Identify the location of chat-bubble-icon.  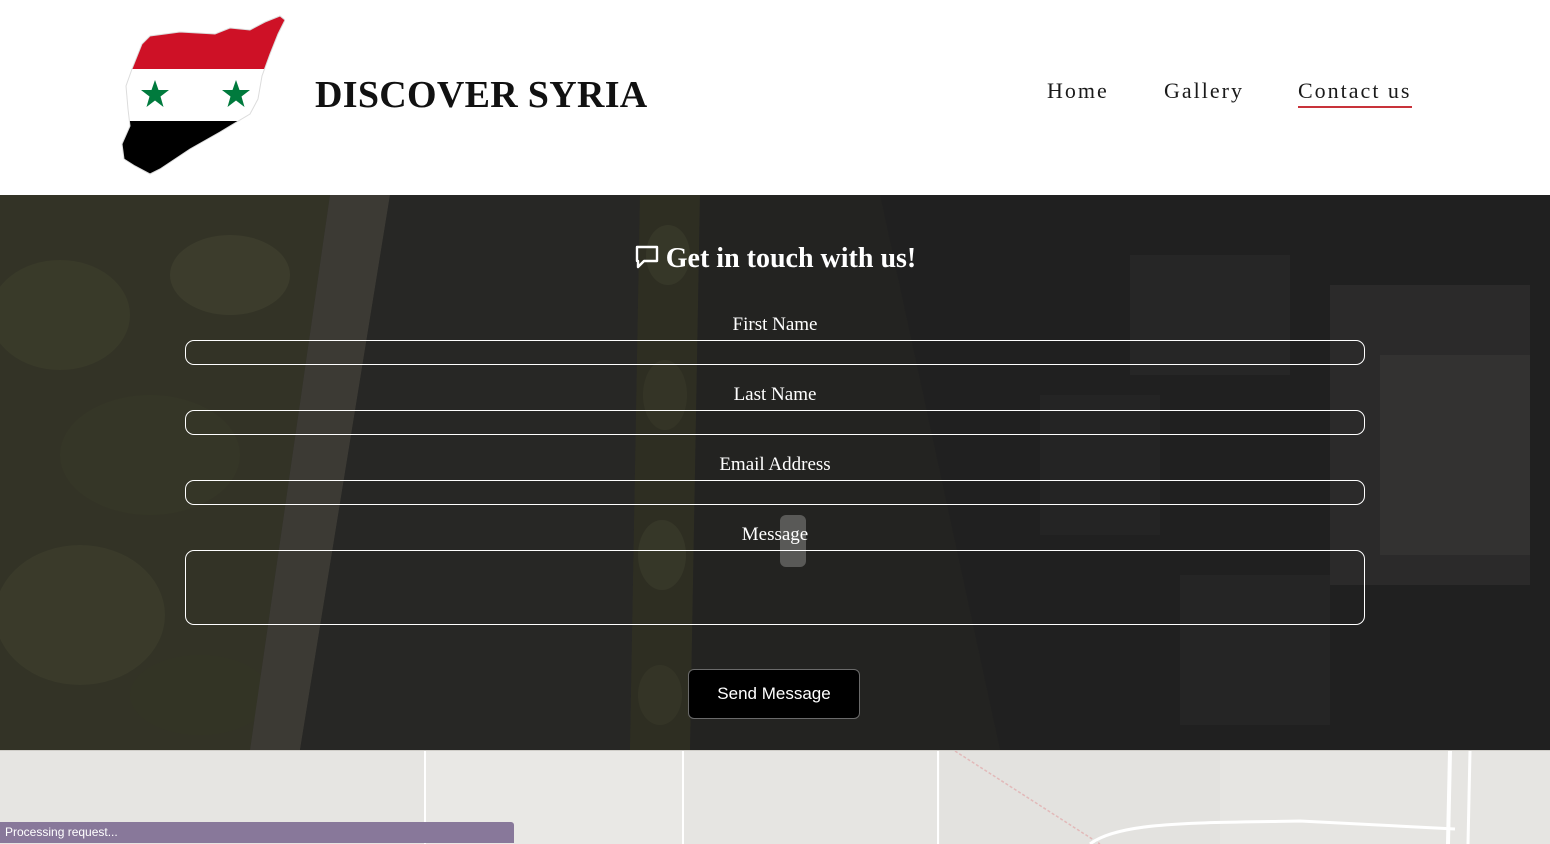
(646, 257).